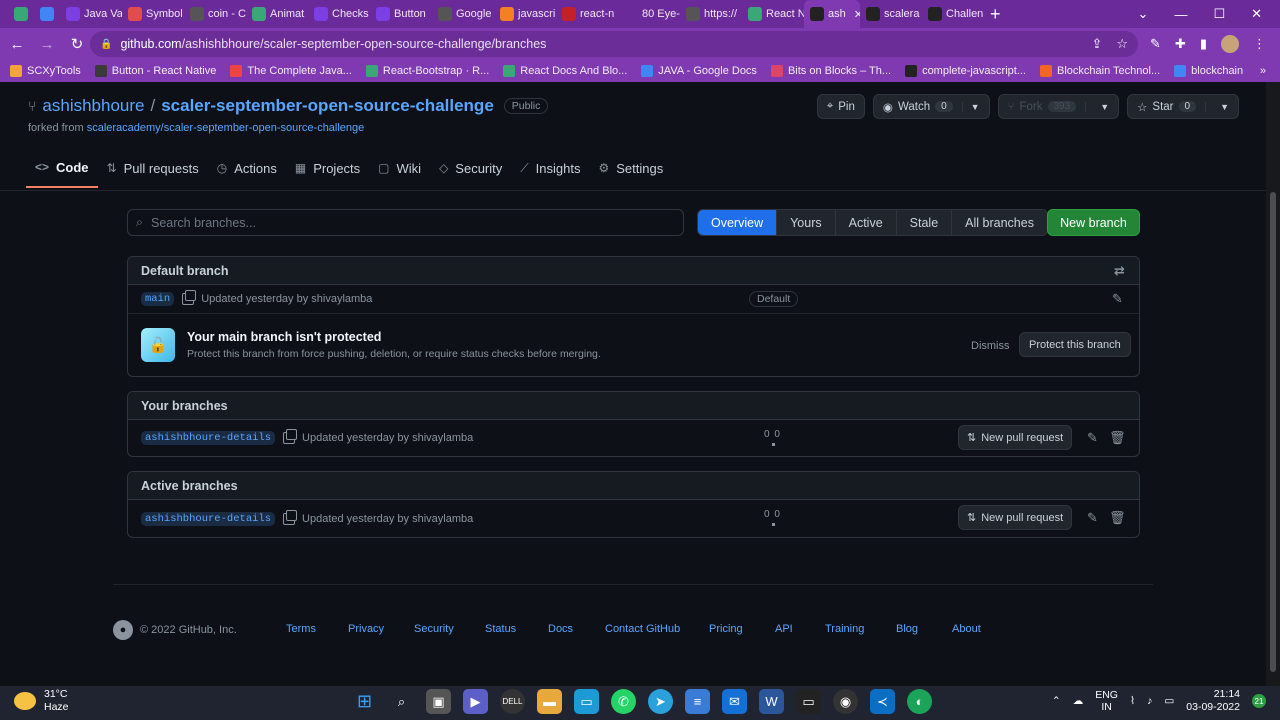  I want to click on dismiss-button: Dismiss, so click(990, 346).